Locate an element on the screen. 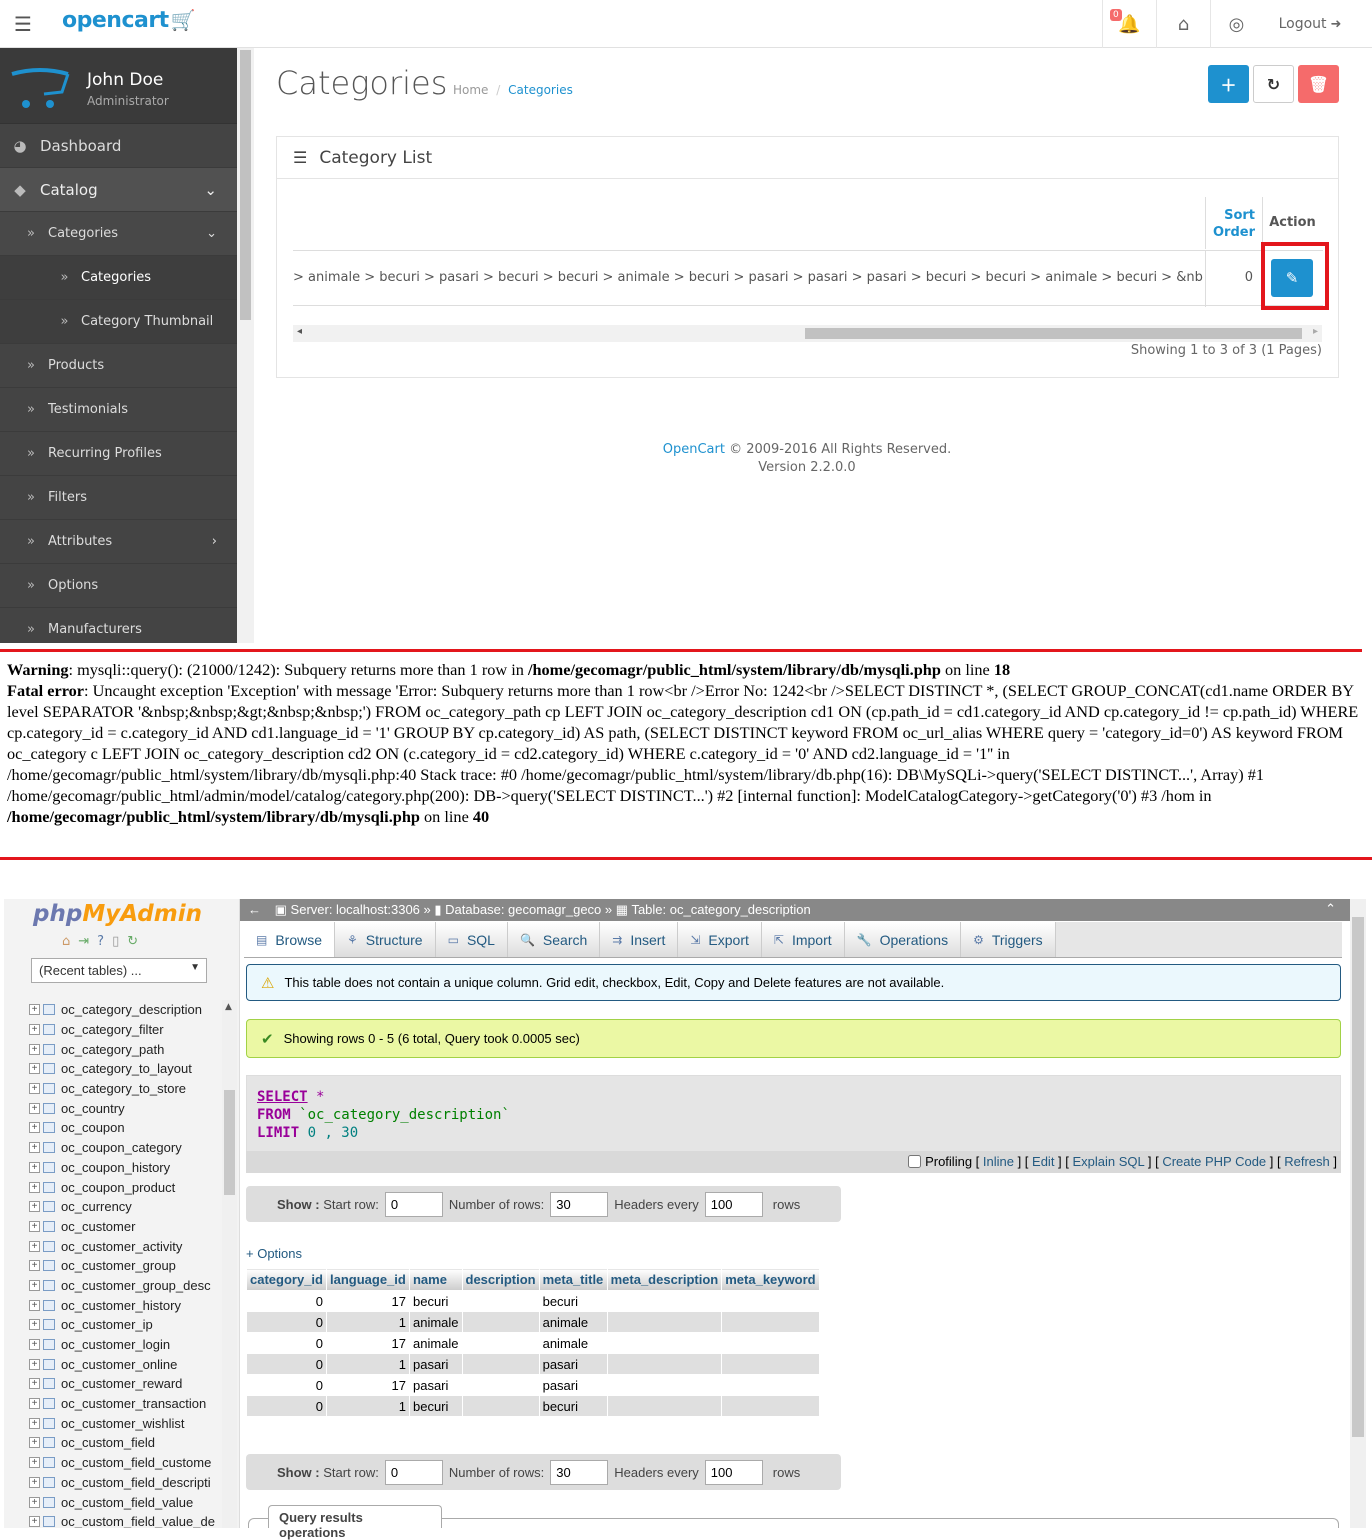 This screenshot has width=1372, height=1540. tree-item: + oc_category_path is located at coordinates (125, 1049).